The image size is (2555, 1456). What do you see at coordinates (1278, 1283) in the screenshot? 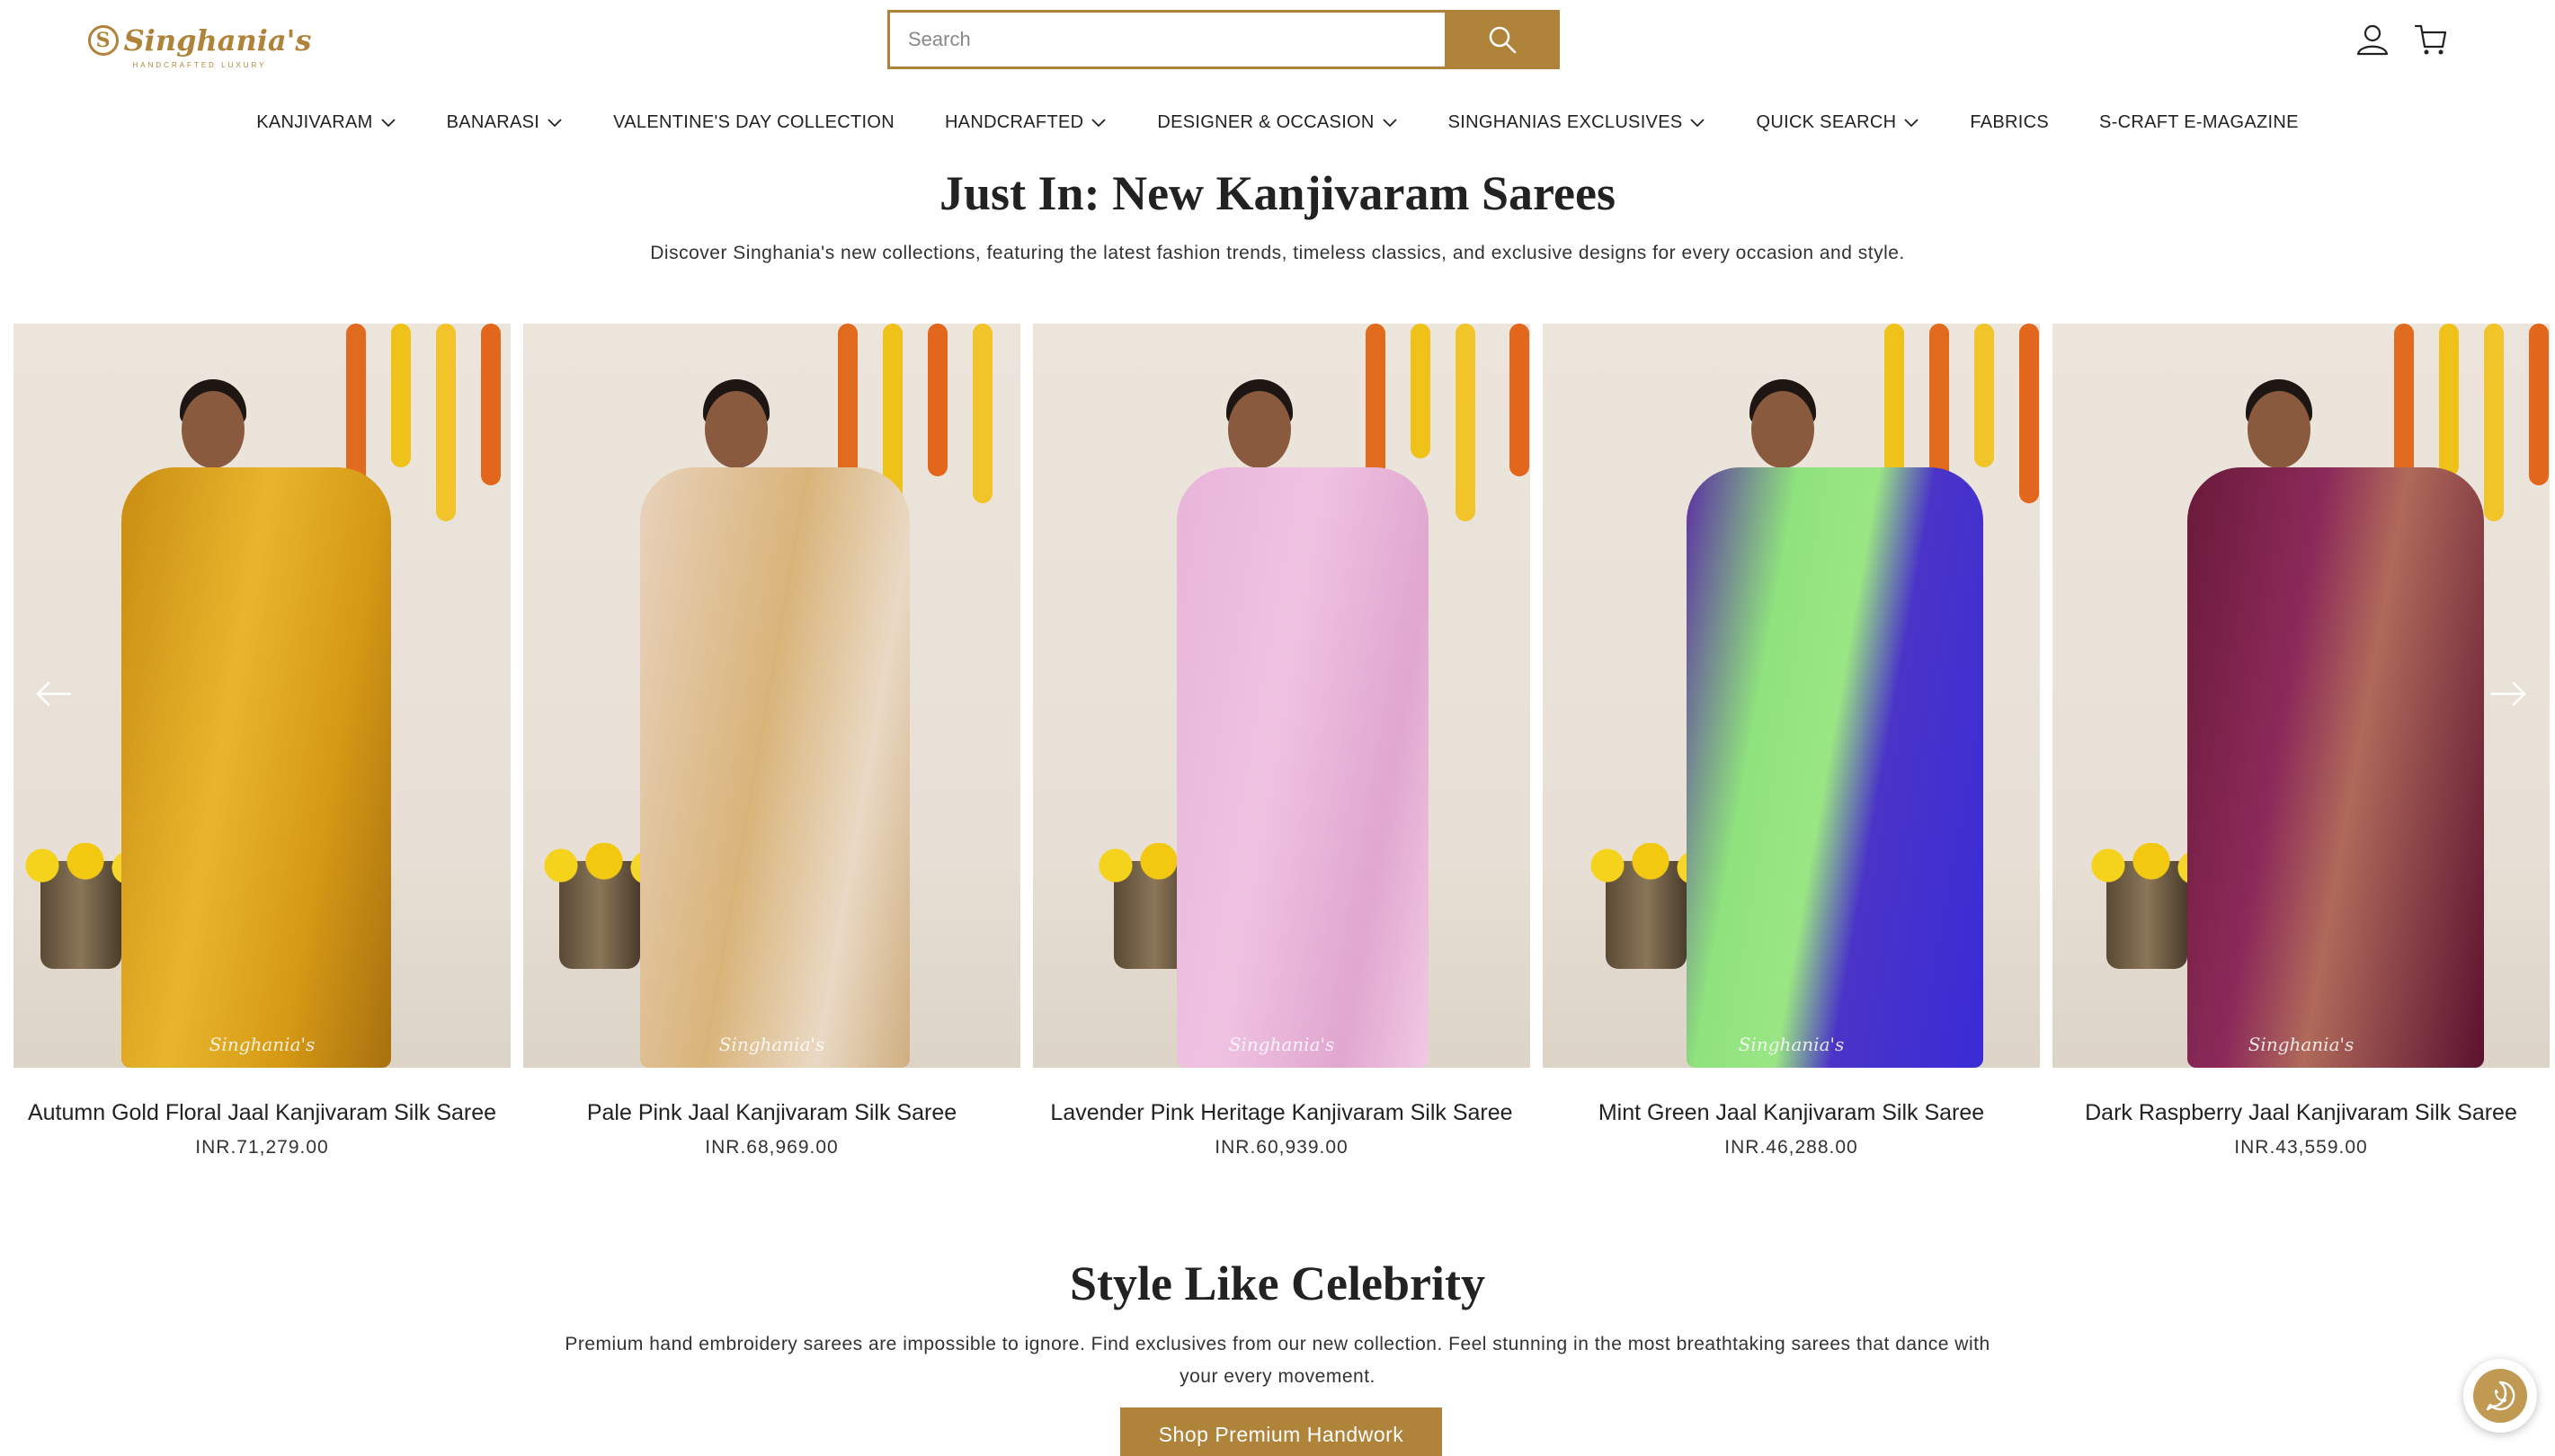
I see `section-title-celebrity: Style Like Celebrity` at bounding box center [1278, 1283].